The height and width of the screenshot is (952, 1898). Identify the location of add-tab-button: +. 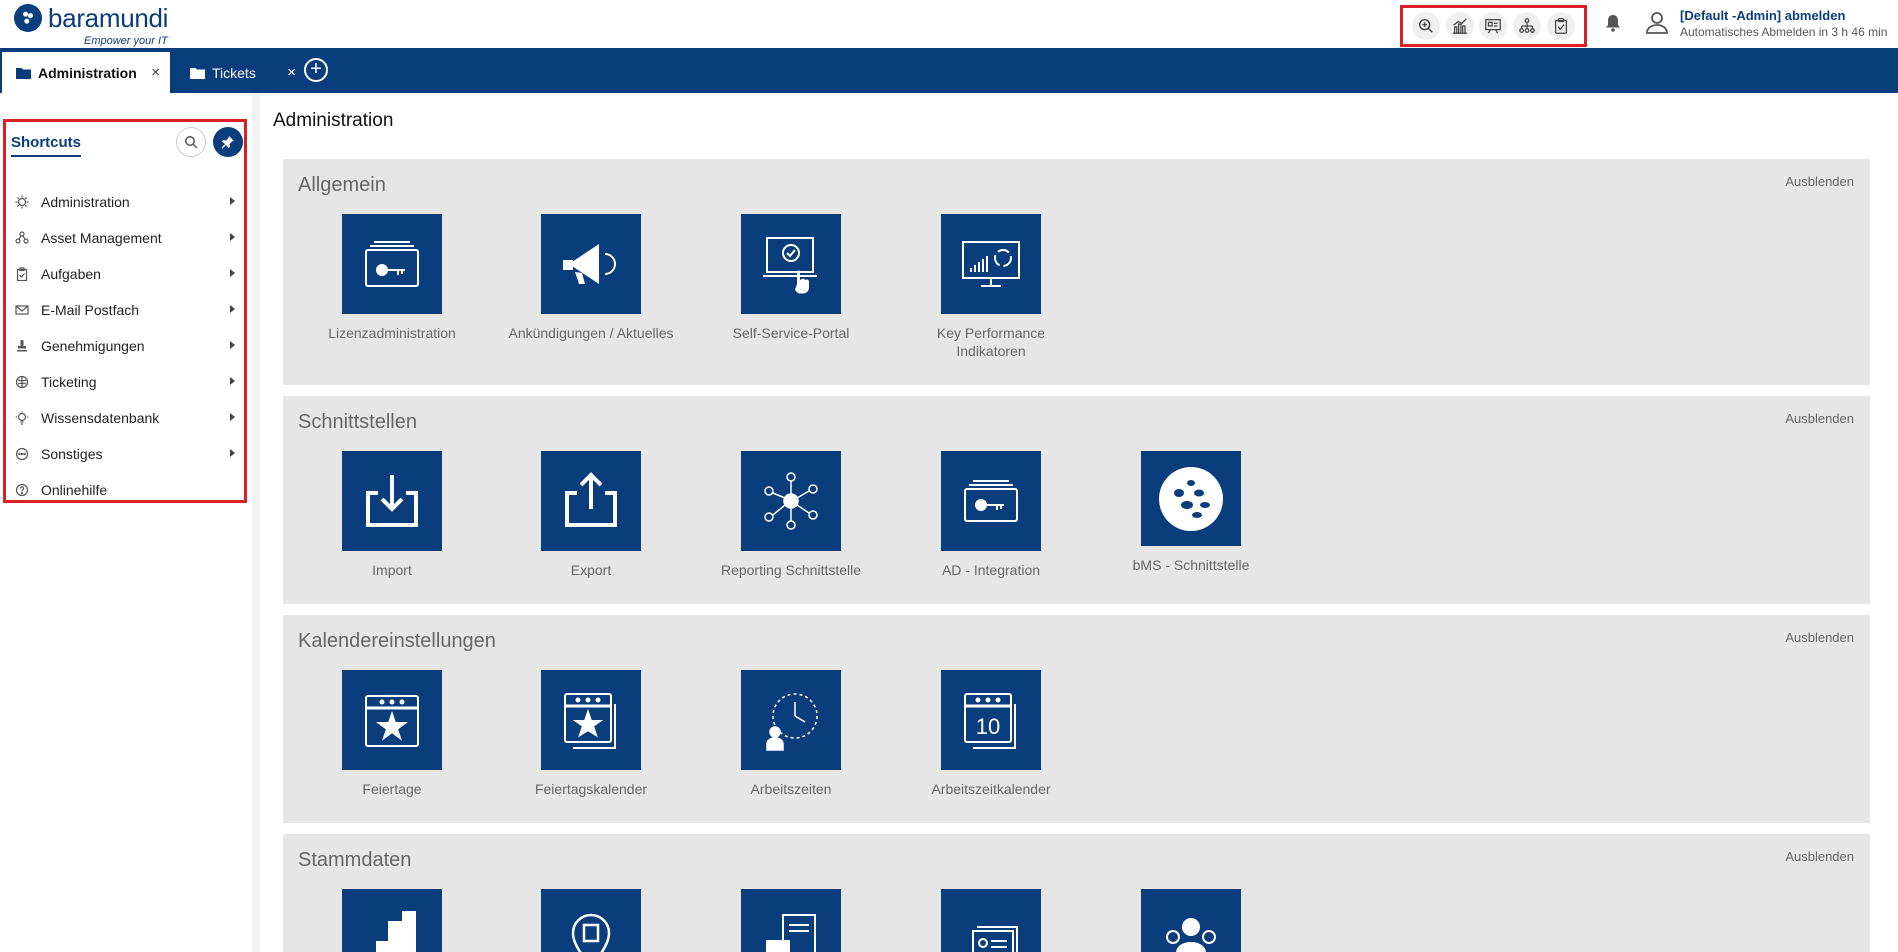
(316, 70).